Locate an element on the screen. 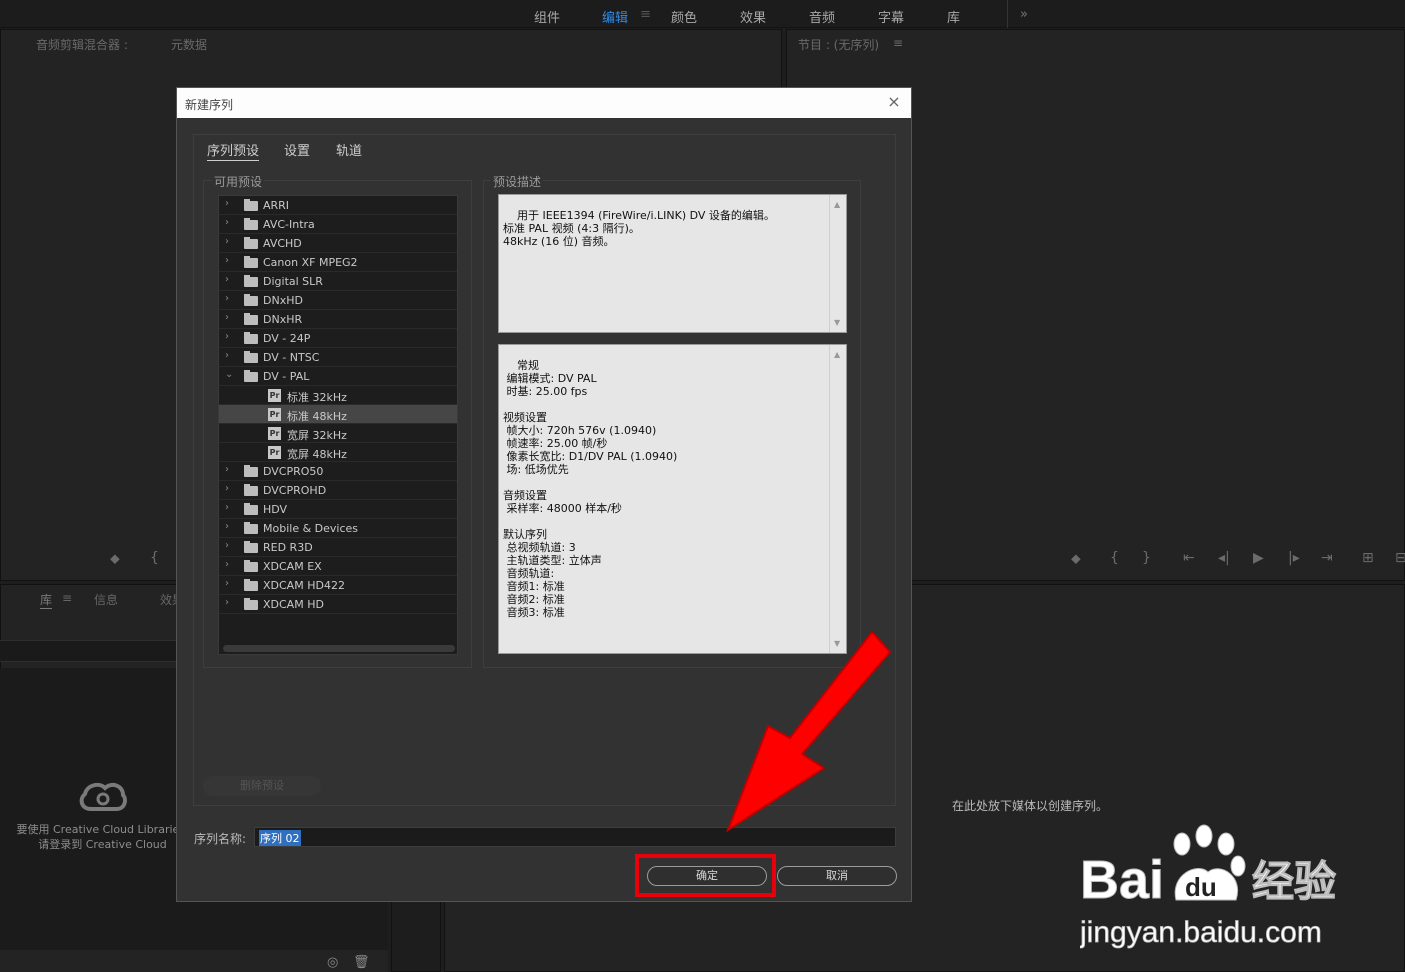  libraries-menu-icon: ≡ is located at coordinates (67, 598).